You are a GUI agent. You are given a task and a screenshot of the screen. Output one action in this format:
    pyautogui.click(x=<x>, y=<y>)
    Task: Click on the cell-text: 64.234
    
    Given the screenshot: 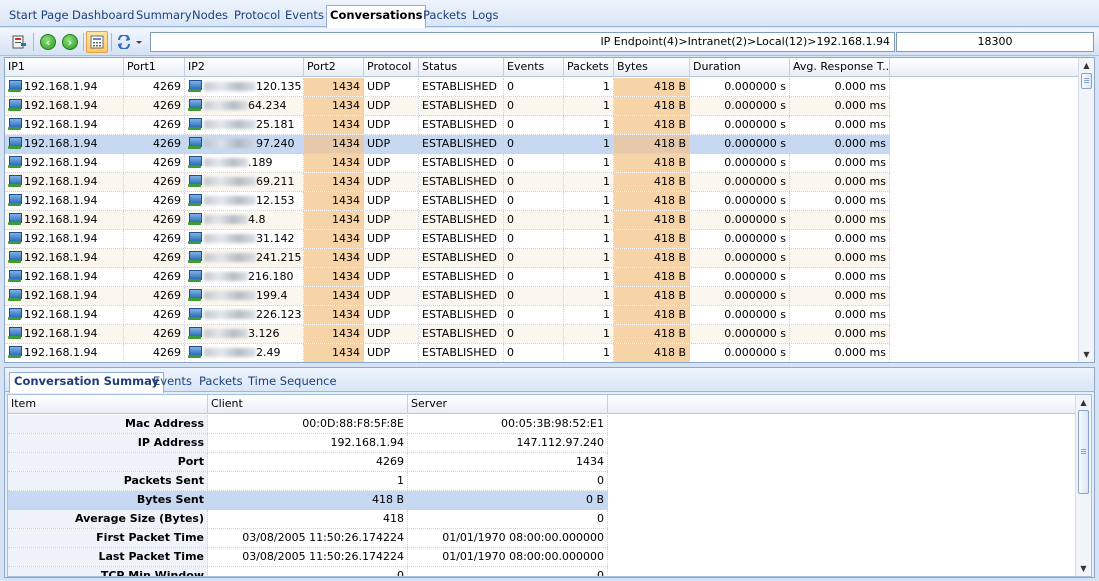 What is the action you would take?
    pyautogui.click(x=267, y=105)
    